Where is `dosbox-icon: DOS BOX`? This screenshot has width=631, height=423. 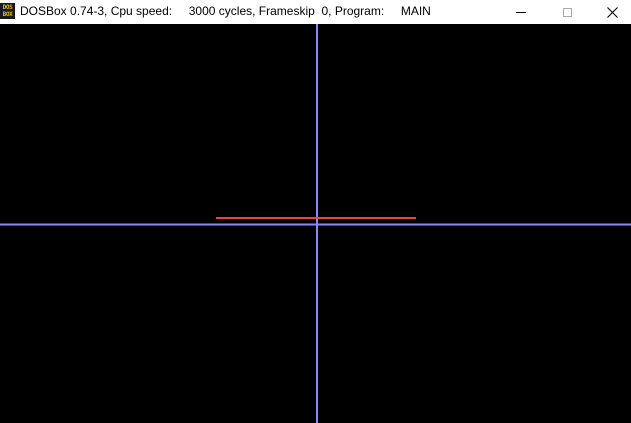
dosbox-icon: DOS BOX is located at coordinates (7, 11).